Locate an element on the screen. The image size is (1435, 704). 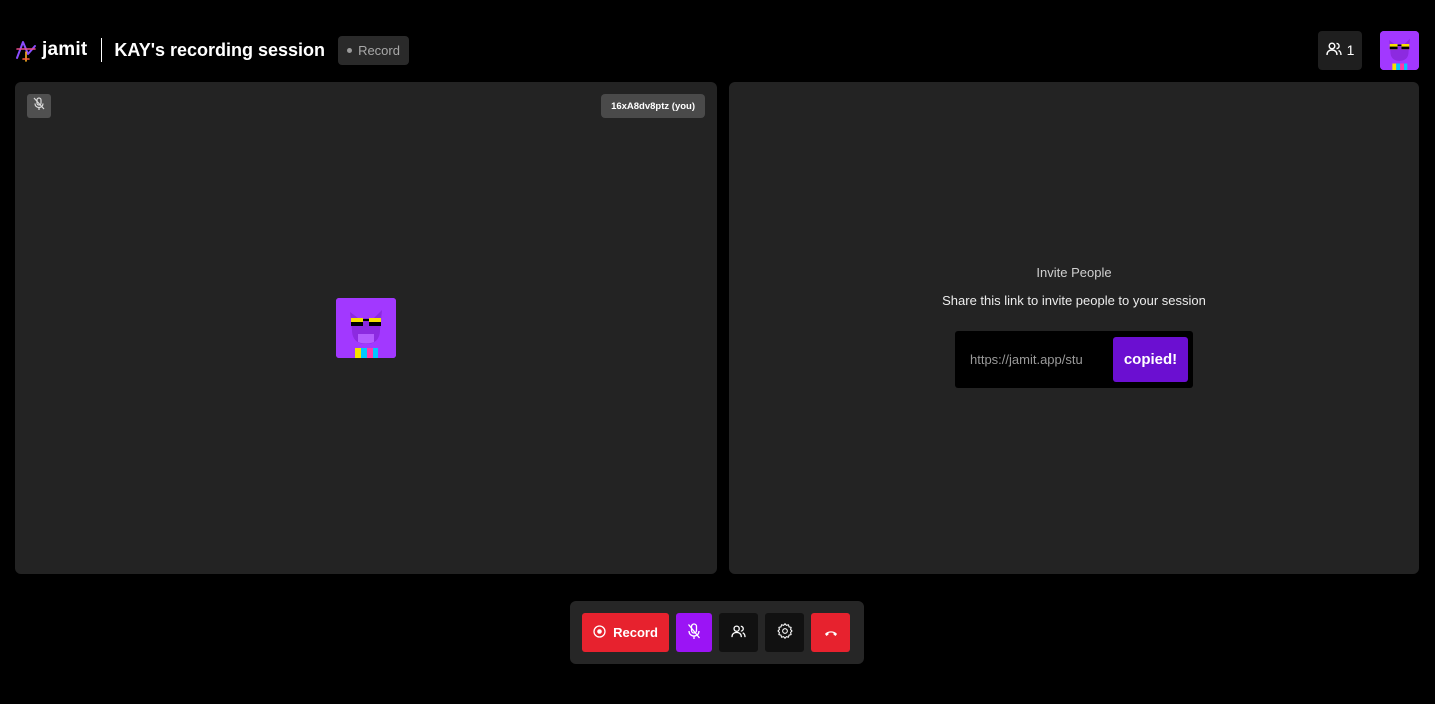
participant-count: 1 is located at coordinates (1350, 50).